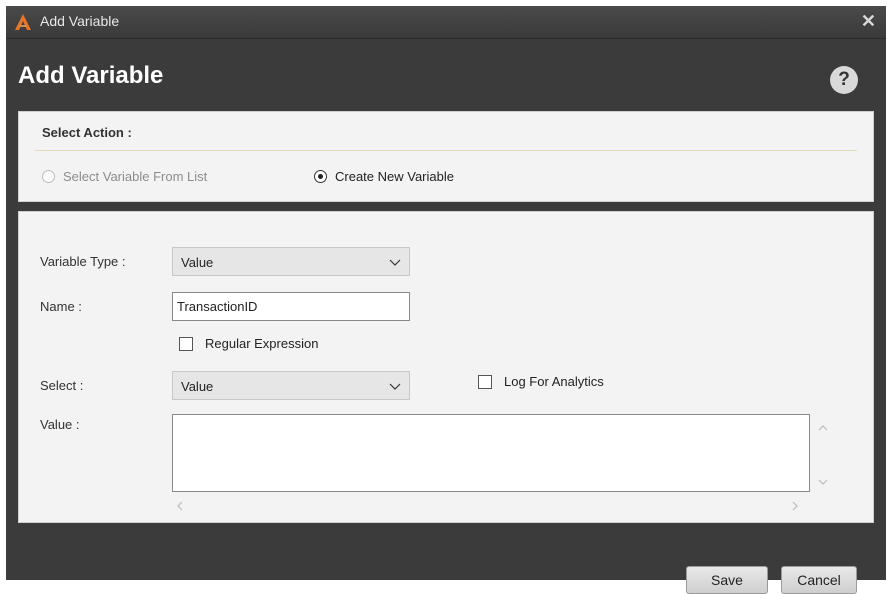 This screenshot has width=892, height=594. What do you see at coordinates (844, 80) in the screenshot?
I see `help-icon: ?` at bounding box center [844, 80].